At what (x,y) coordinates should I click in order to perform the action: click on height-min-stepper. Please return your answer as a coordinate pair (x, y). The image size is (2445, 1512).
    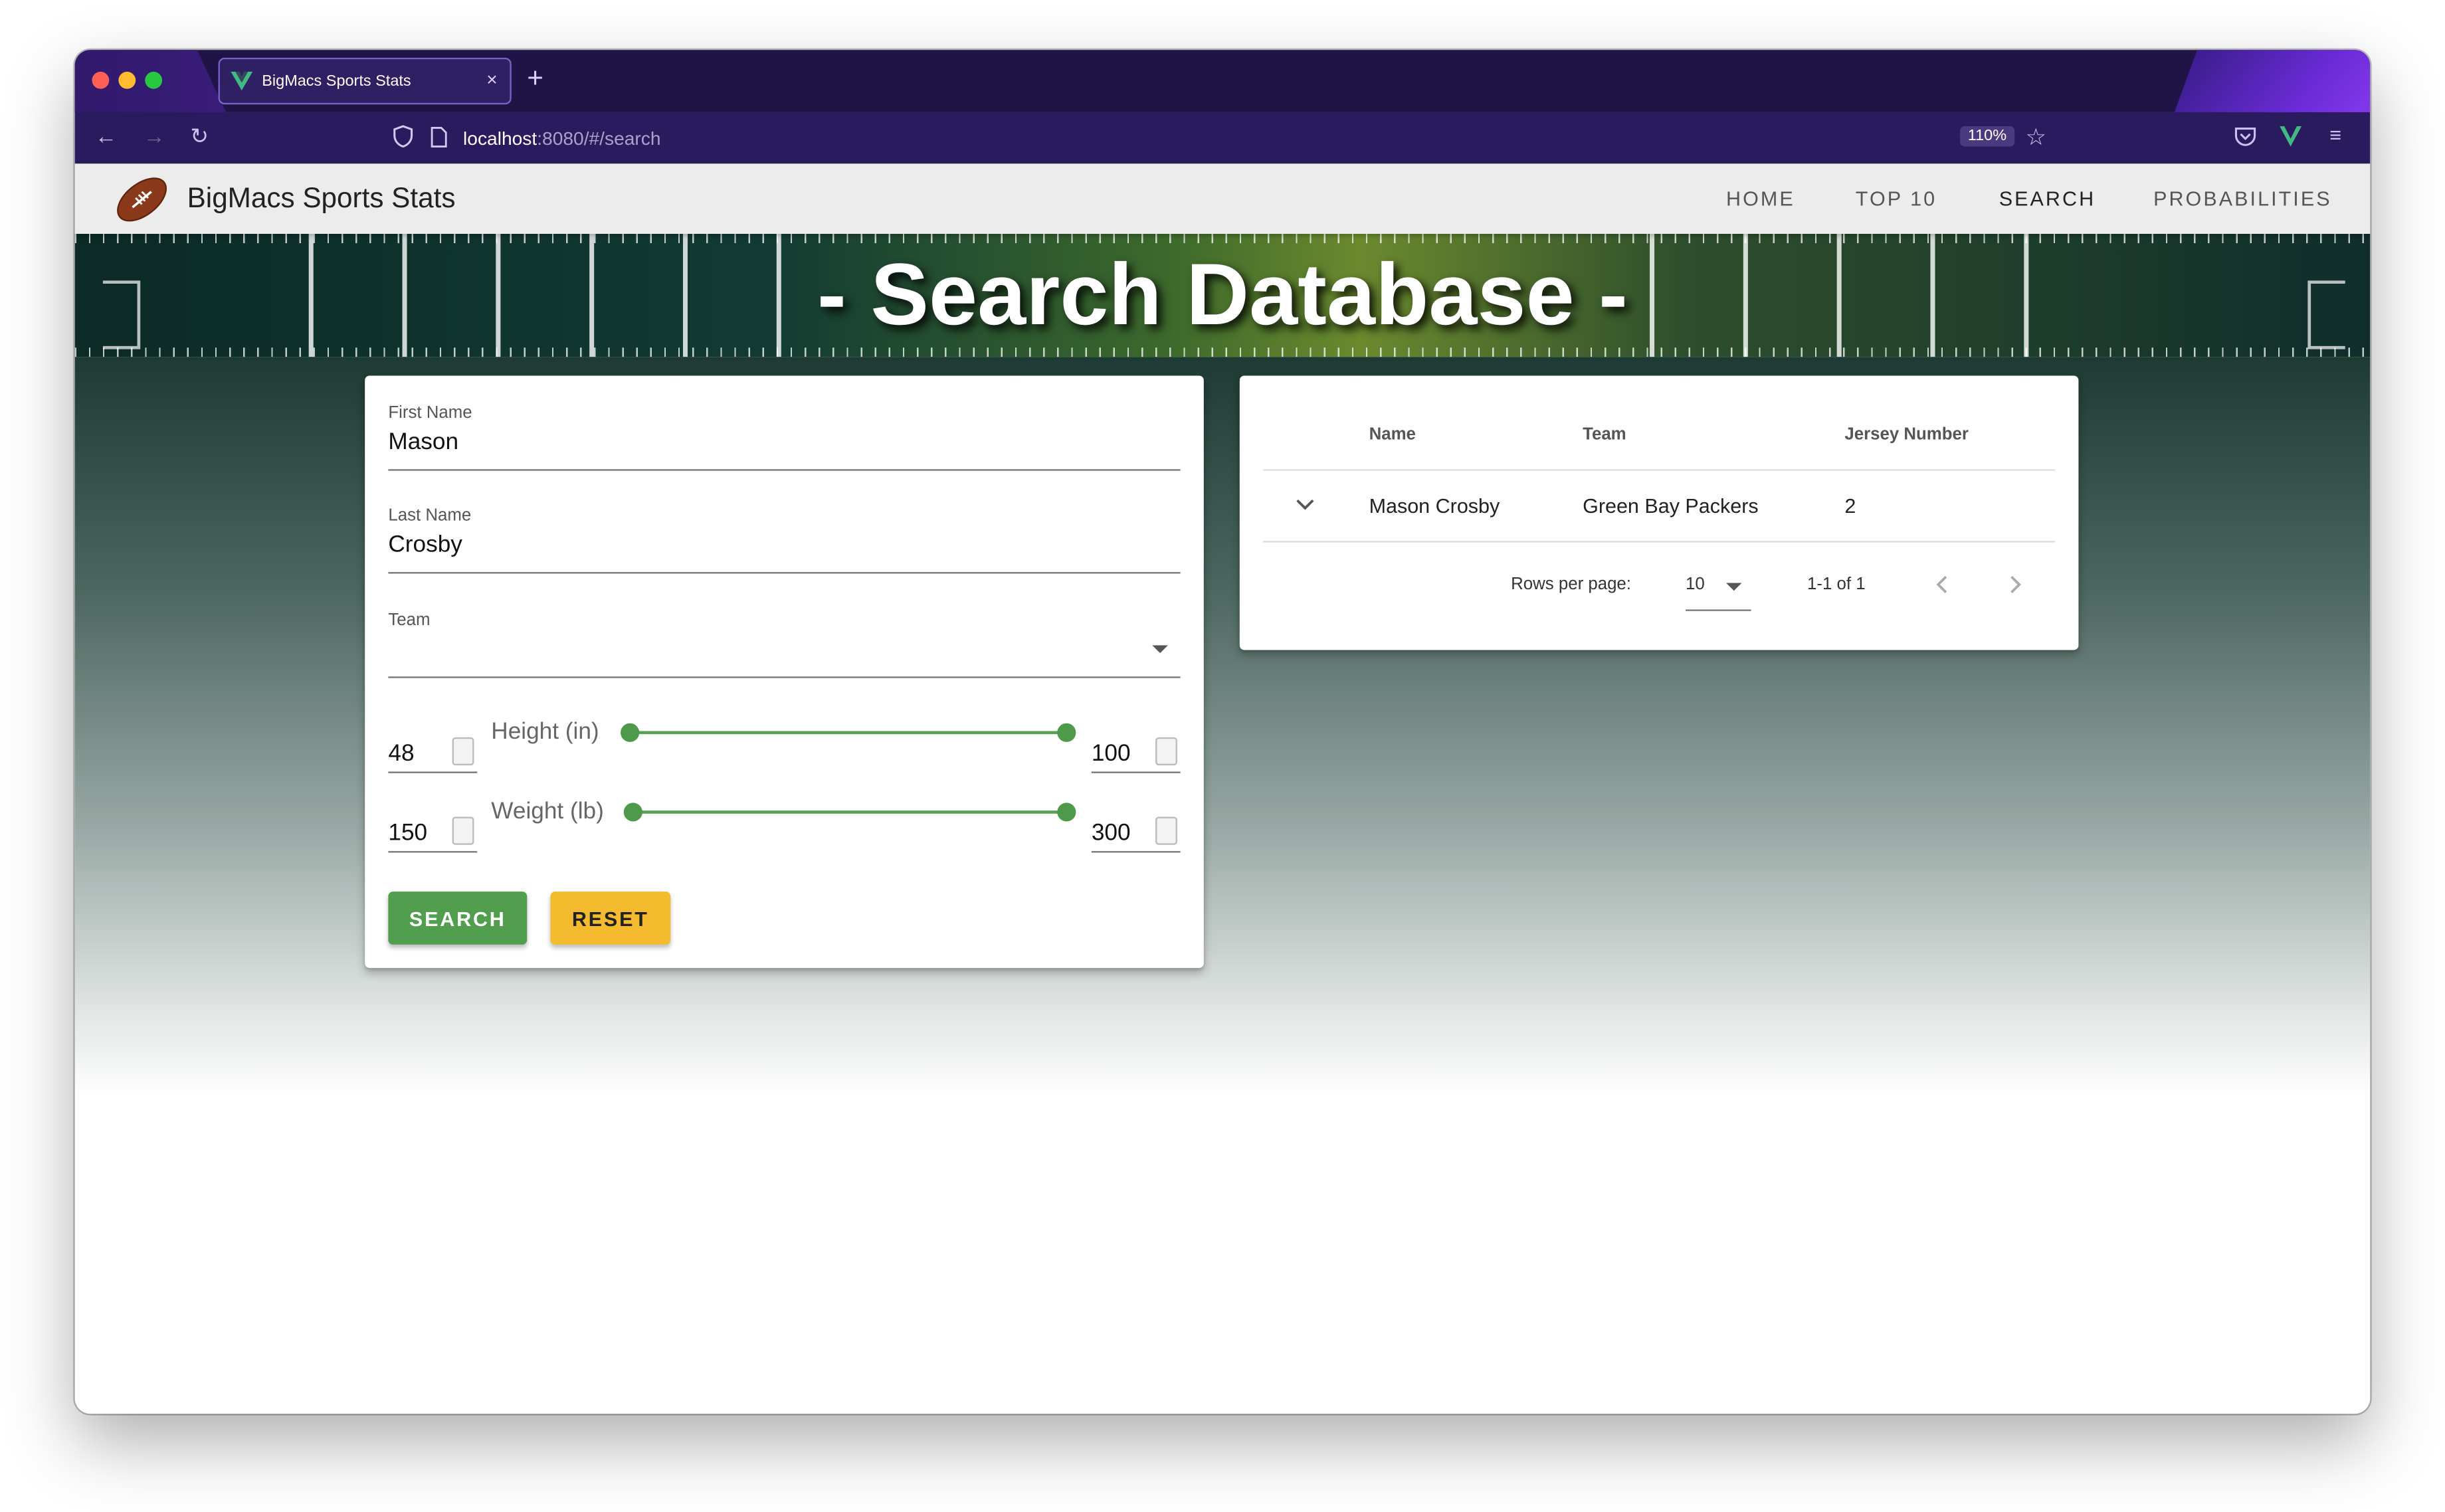
    Looking at the image, I should click on (463, 751).